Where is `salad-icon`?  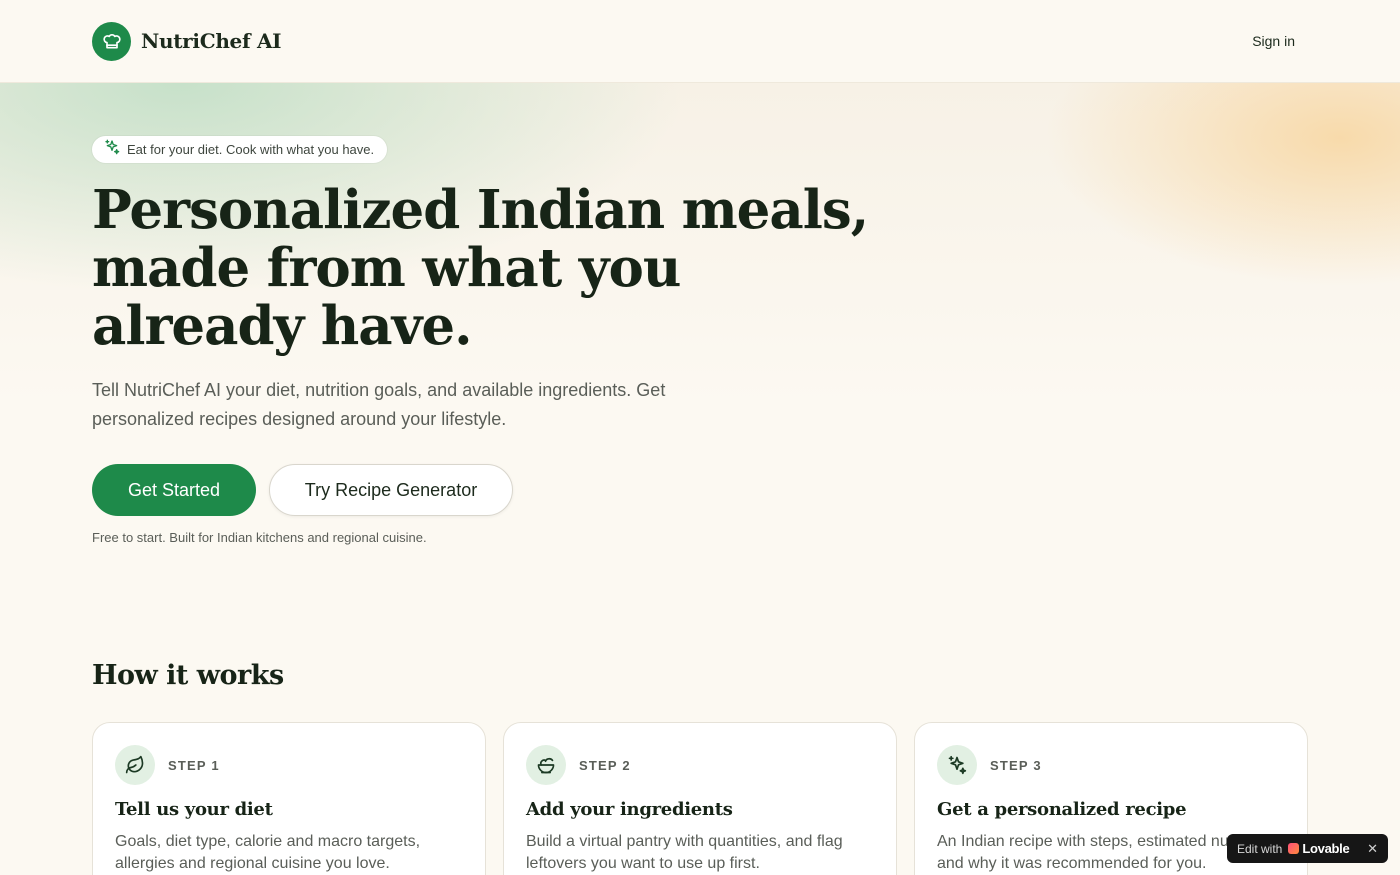 salad-icon is located at coordinates (546, 765).